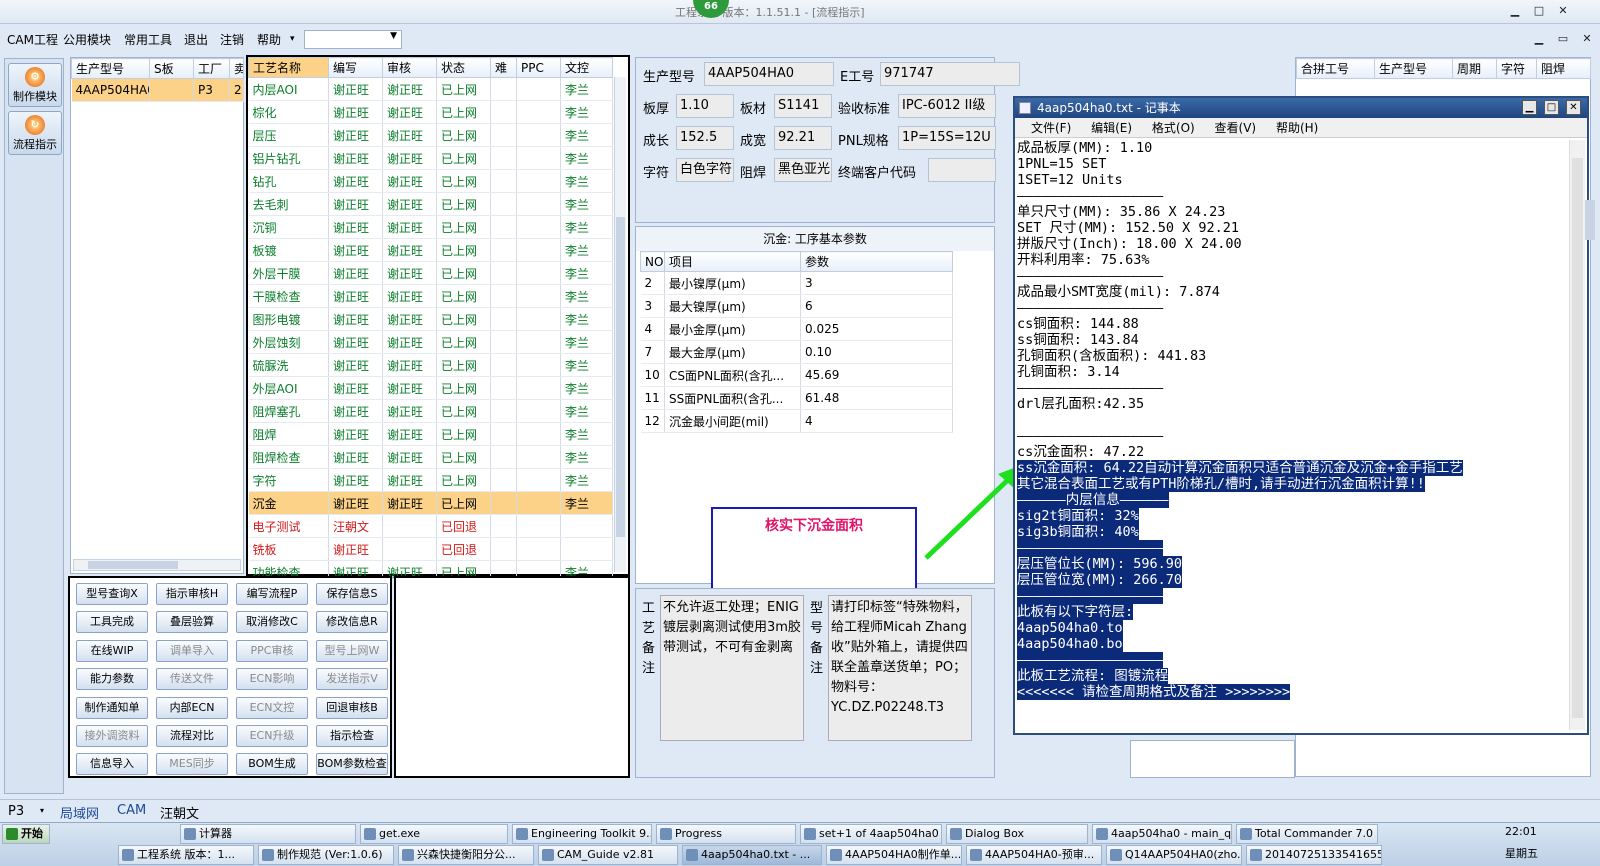 Image resolution: width=1600 pixels, height=866 pixels. I want to click on menu-common-modules: 公用模块, so click(87, 39).